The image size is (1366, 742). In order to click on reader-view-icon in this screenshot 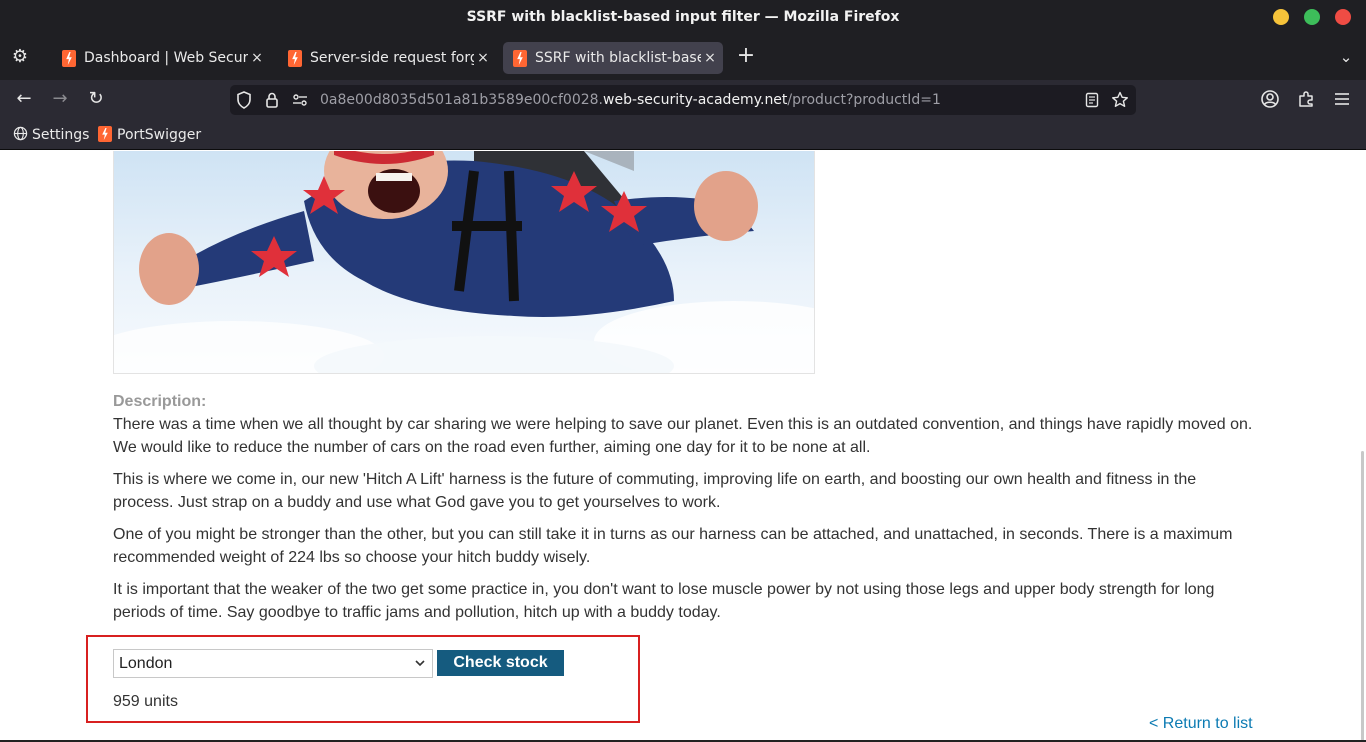, I will do `click(1092, 100)`.